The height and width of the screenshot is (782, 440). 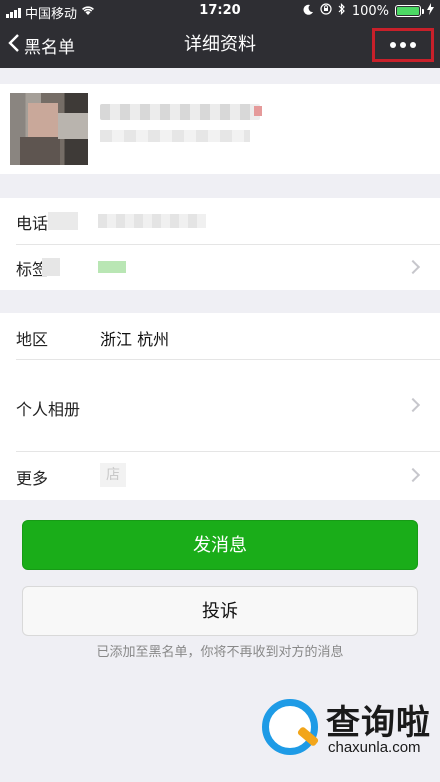 I want to click on magnifier-logo-icon, so click(x=290, y=727).